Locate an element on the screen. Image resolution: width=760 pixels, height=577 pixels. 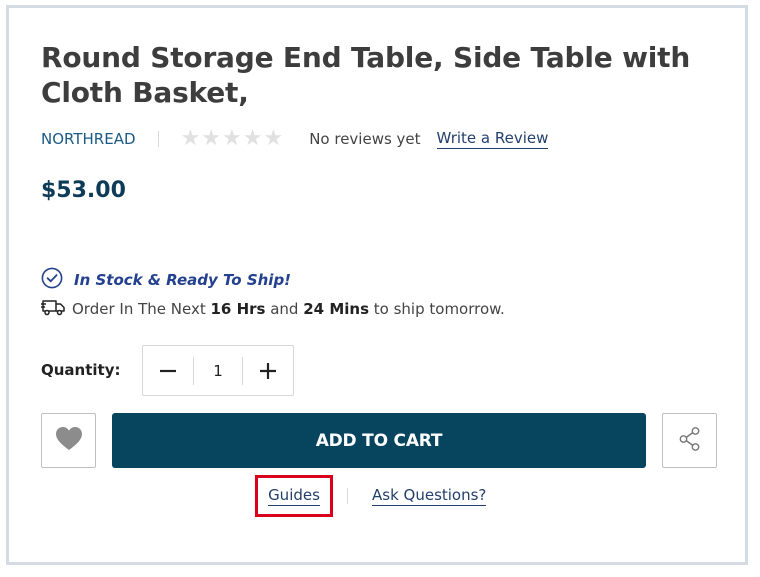
guides-highlight: Guides is located at coordinates (294, 496).